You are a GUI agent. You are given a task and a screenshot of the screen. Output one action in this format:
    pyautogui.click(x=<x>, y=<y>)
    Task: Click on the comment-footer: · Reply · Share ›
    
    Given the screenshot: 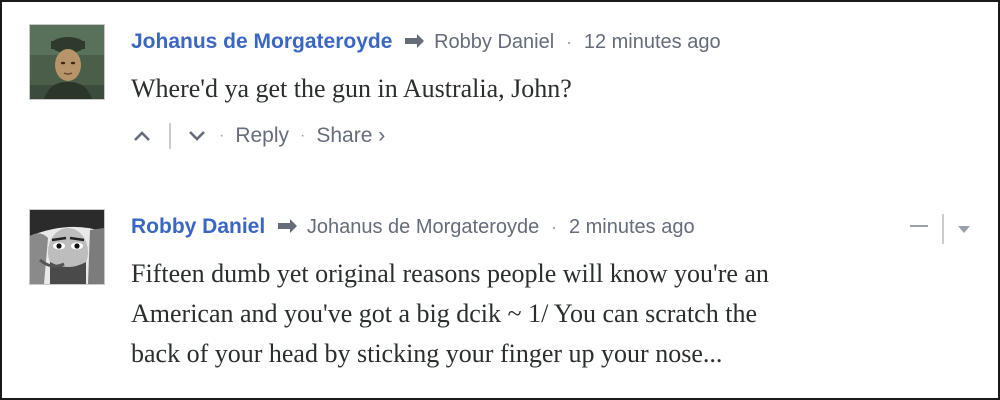 What is the action you would take?
    pyautogui.click(x=258, y=136)
    